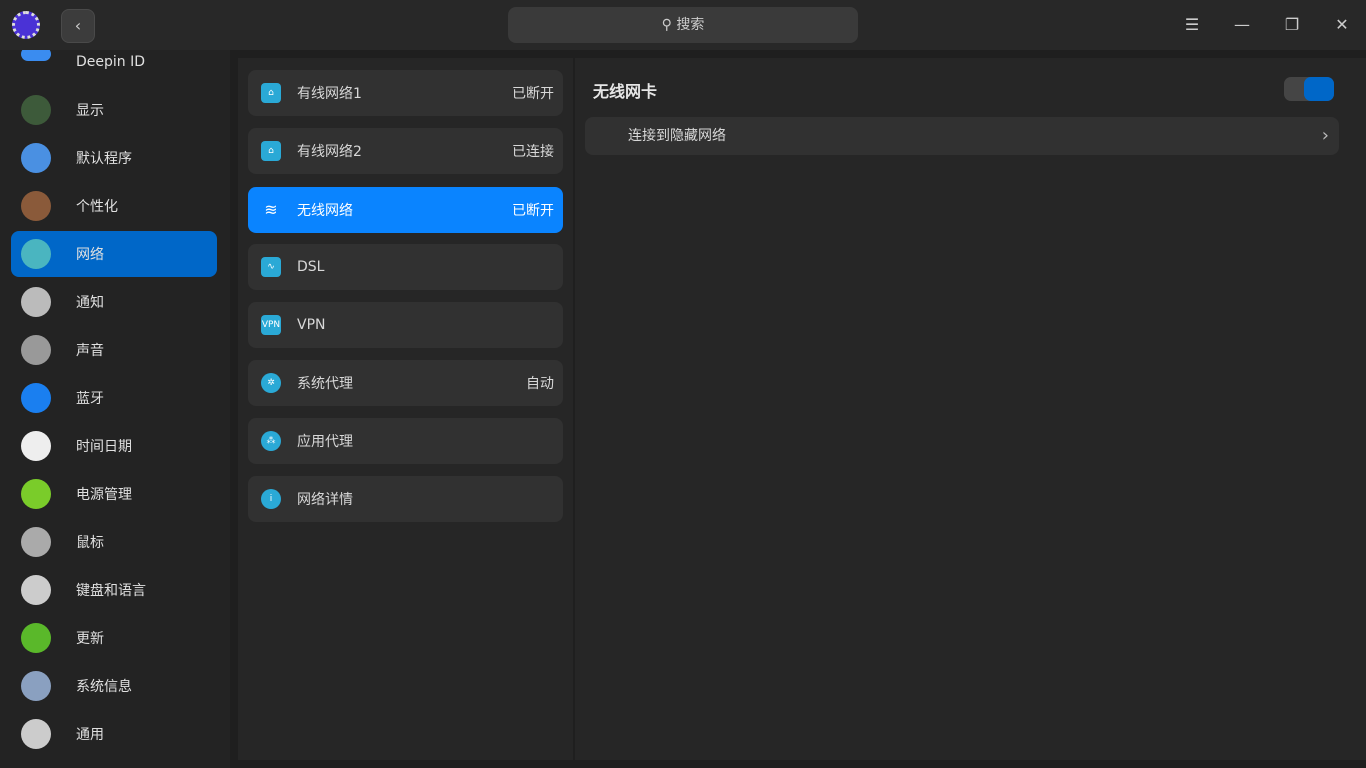 This screenshot has height=768, width=1366. Describe the element at coordinates (405, 267) in the screenshot. I see `network-item: ∿ DSL` at that location.